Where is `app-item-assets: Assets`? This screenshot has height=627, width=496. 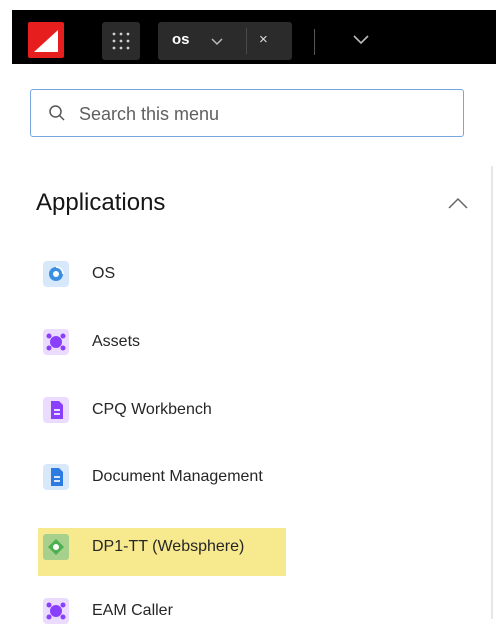 app-item-assets: Assets is located at coordinates (242, 343).